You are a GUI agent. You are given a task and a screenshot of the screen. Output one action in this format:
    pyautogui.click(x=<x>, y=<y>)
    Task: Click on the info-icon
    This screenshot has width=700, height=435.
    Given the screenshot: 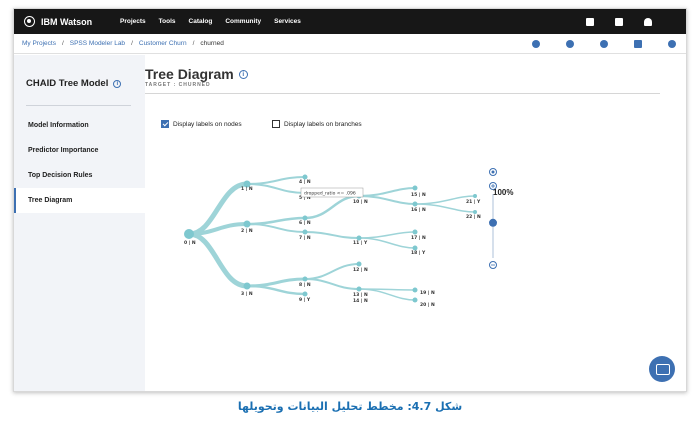 What is the action you would take?
    pyautogui.click(x=536, y=43)
    